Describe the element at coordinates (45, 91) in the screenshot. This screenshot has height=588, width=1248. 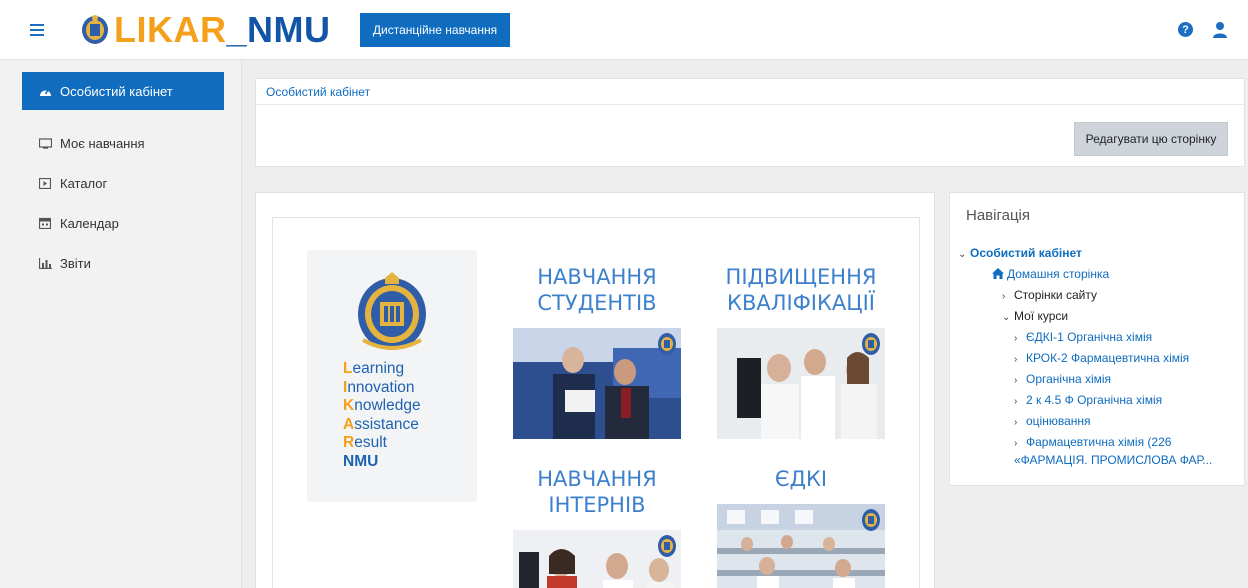
I see `dashboard-icon` at that location.